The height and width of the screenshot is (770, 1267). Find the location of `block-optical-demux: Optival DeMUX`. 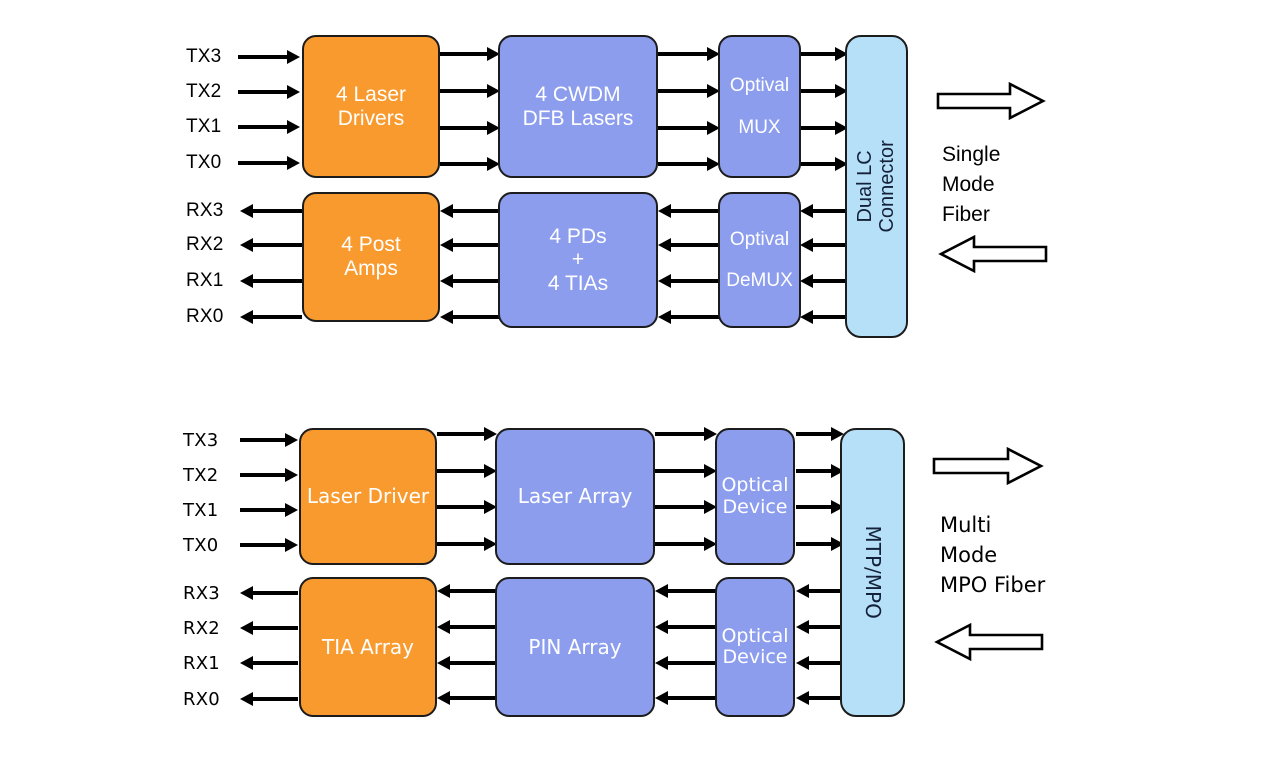

block-optical-demux: Optival DeMUX is located at coordinates (759, 260).